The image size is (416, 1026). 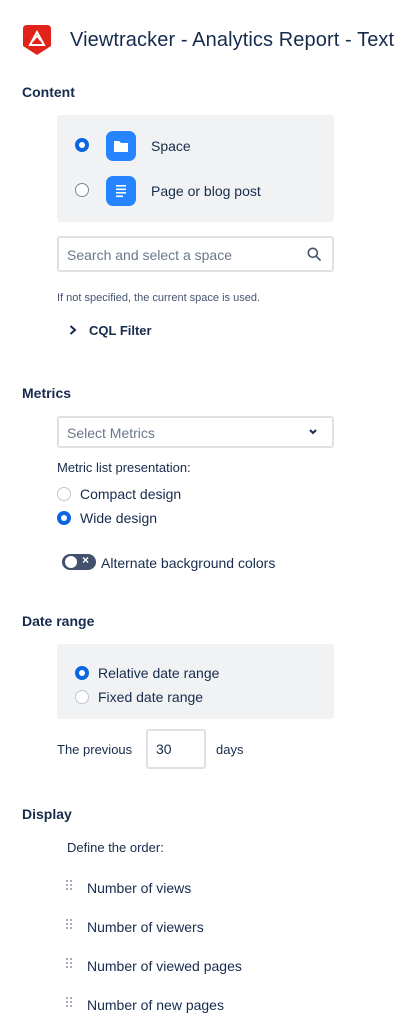 I want to click on order-item: Number of viewed pages, so click(x=174, y=966).